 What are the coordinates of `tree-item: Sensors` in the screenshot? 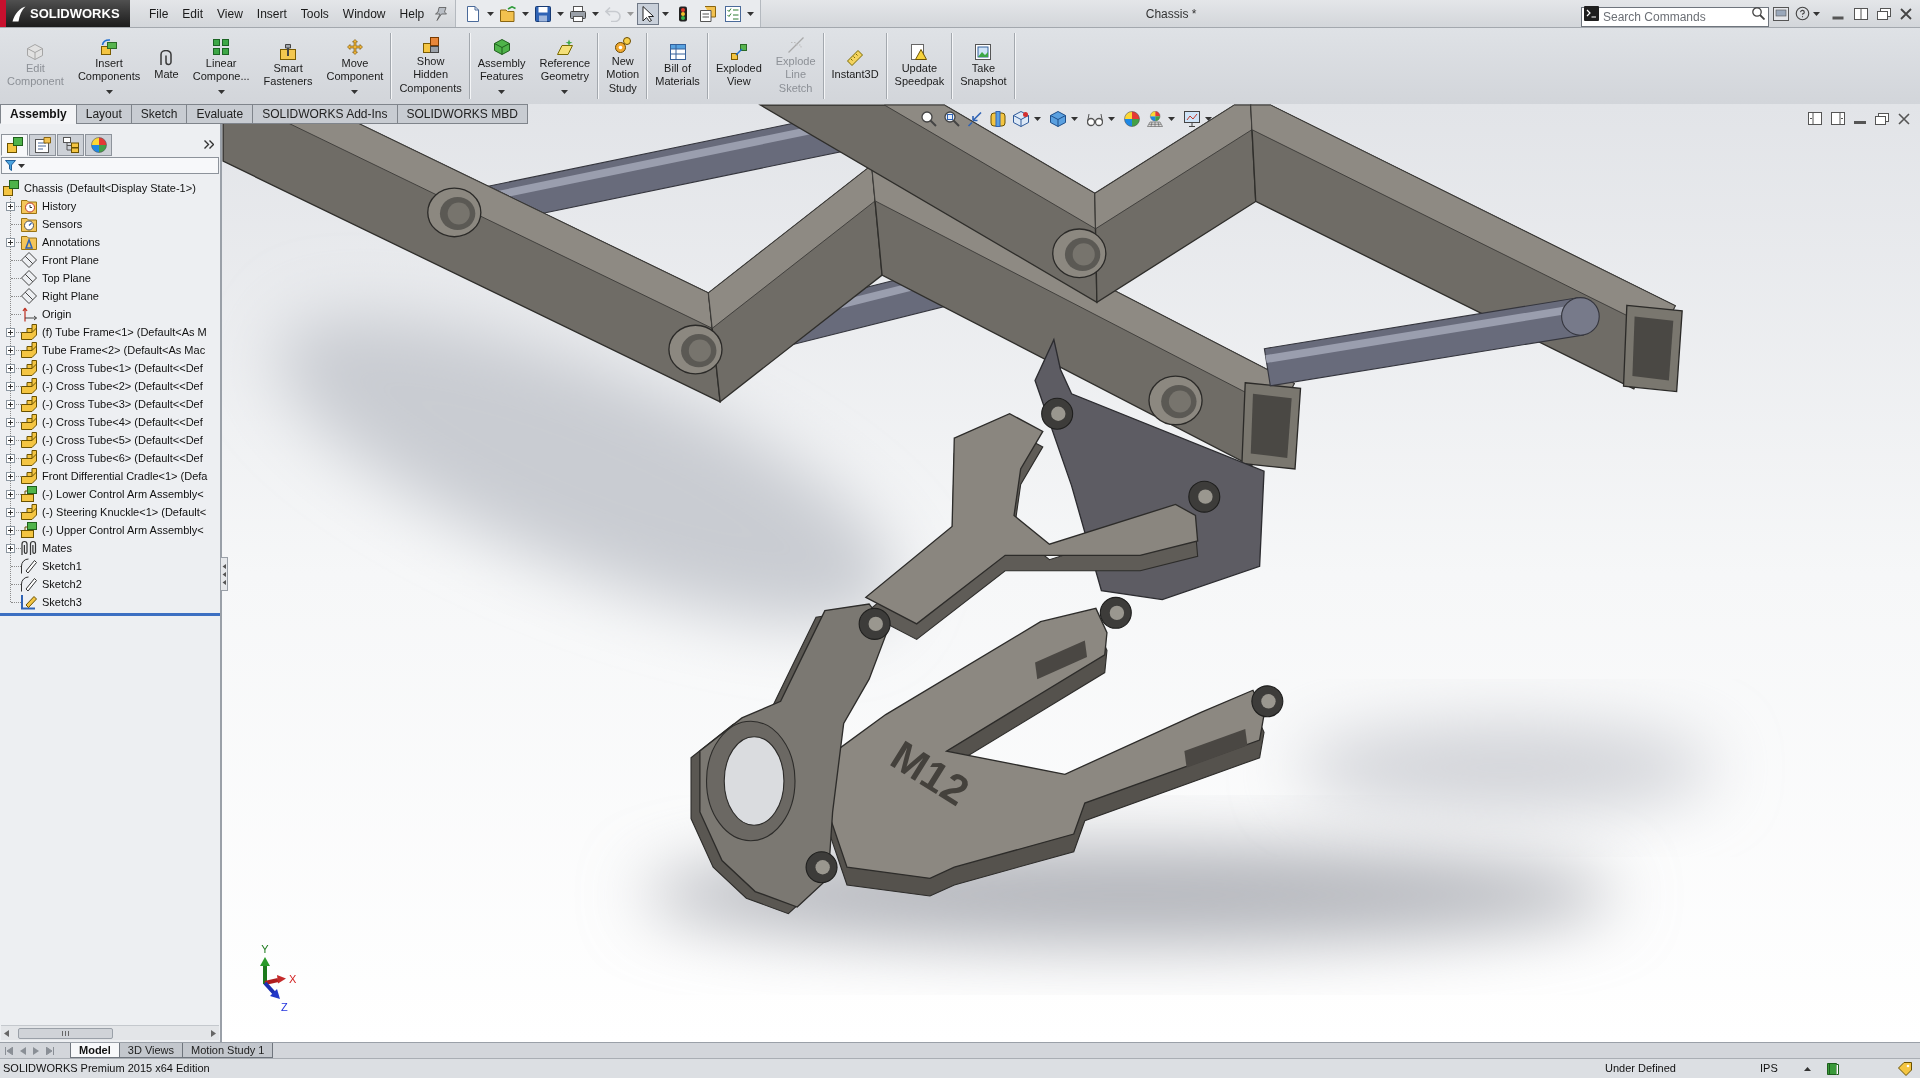 It's located at (62, 224).